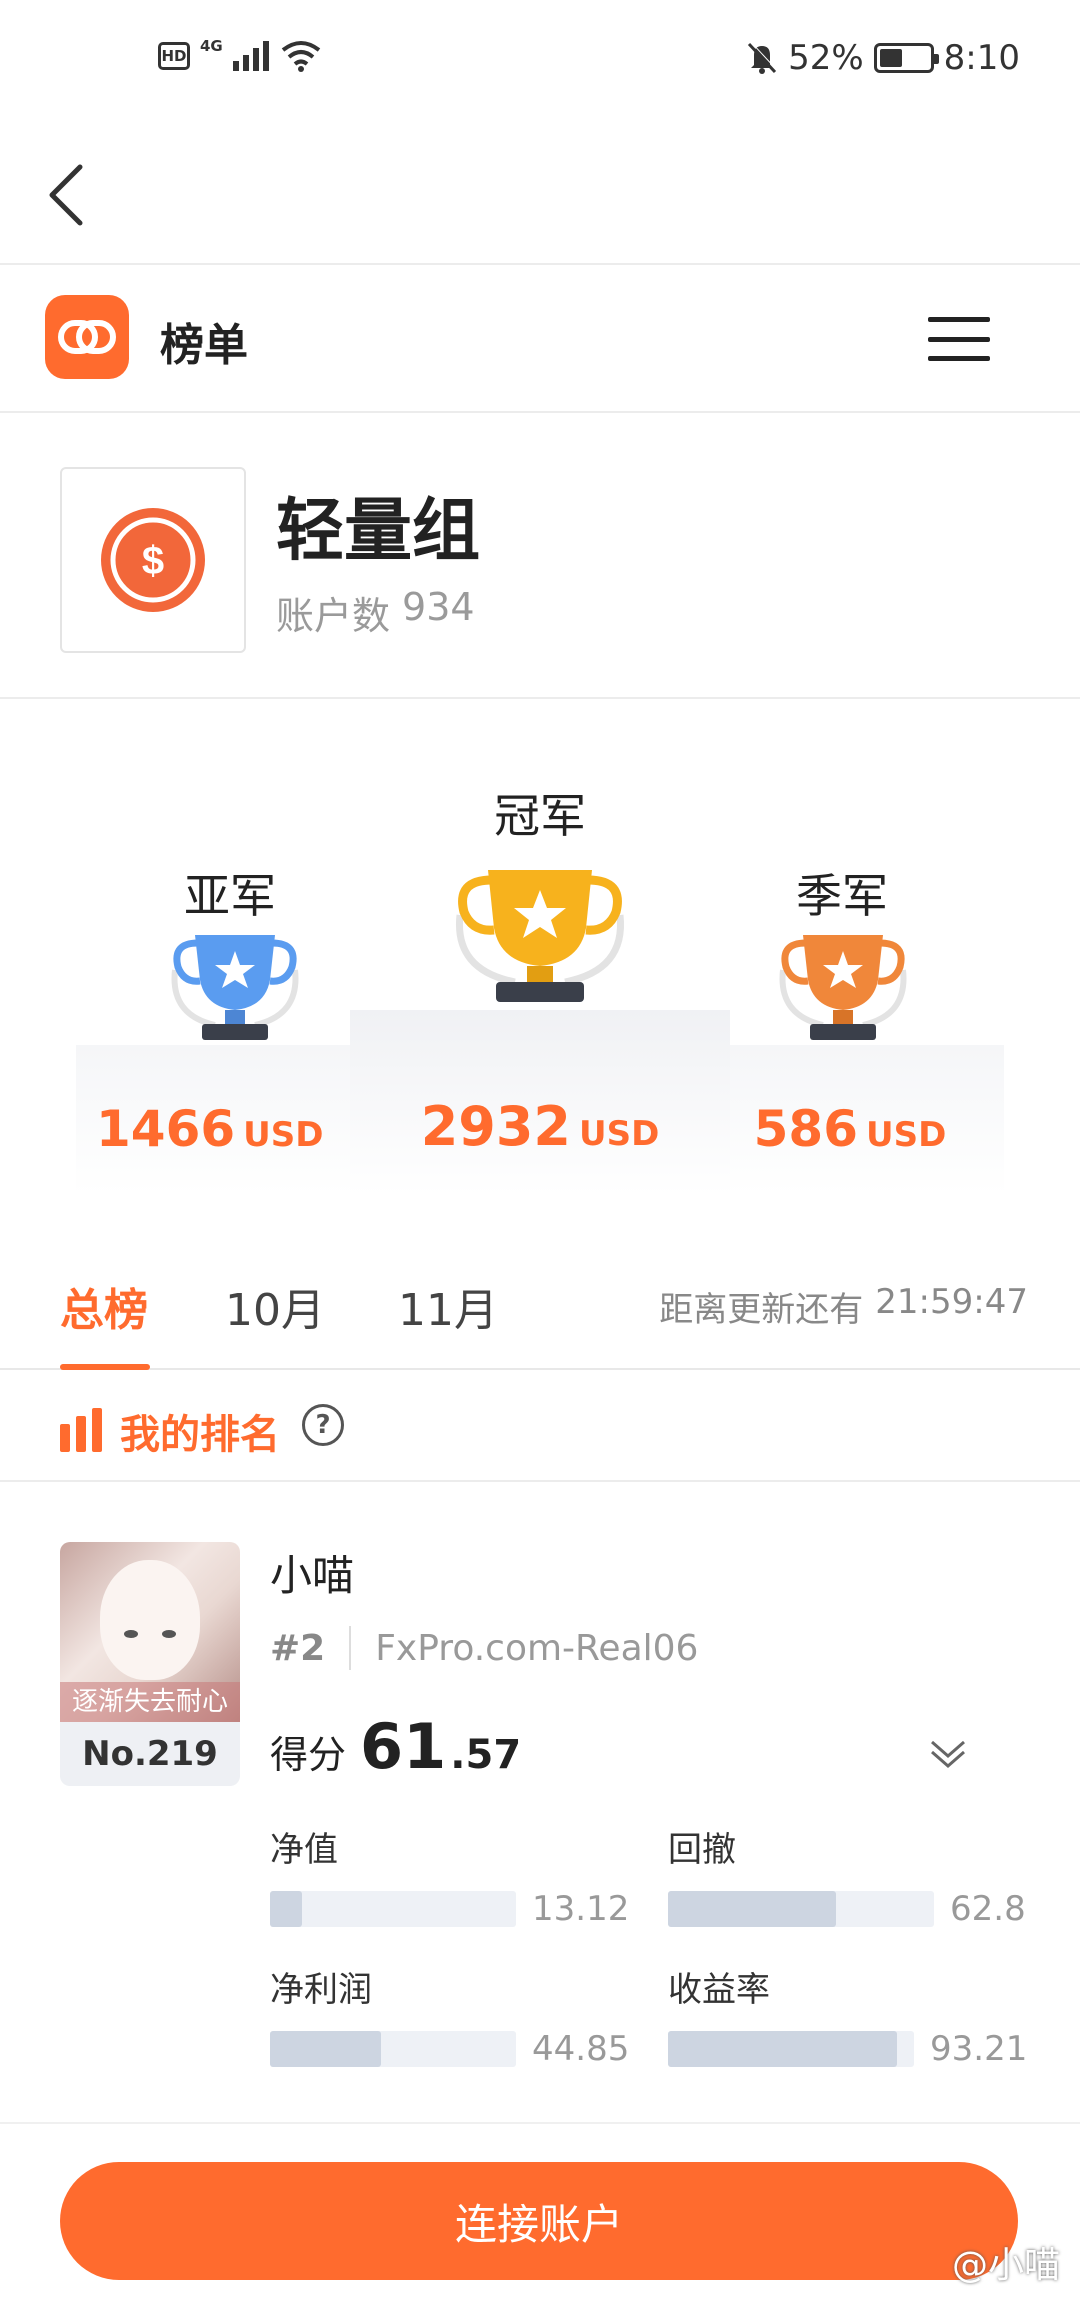  Describe the element at coordinates (826, 58) in the screenshot. I see `battery-percent: 52%` at that location.